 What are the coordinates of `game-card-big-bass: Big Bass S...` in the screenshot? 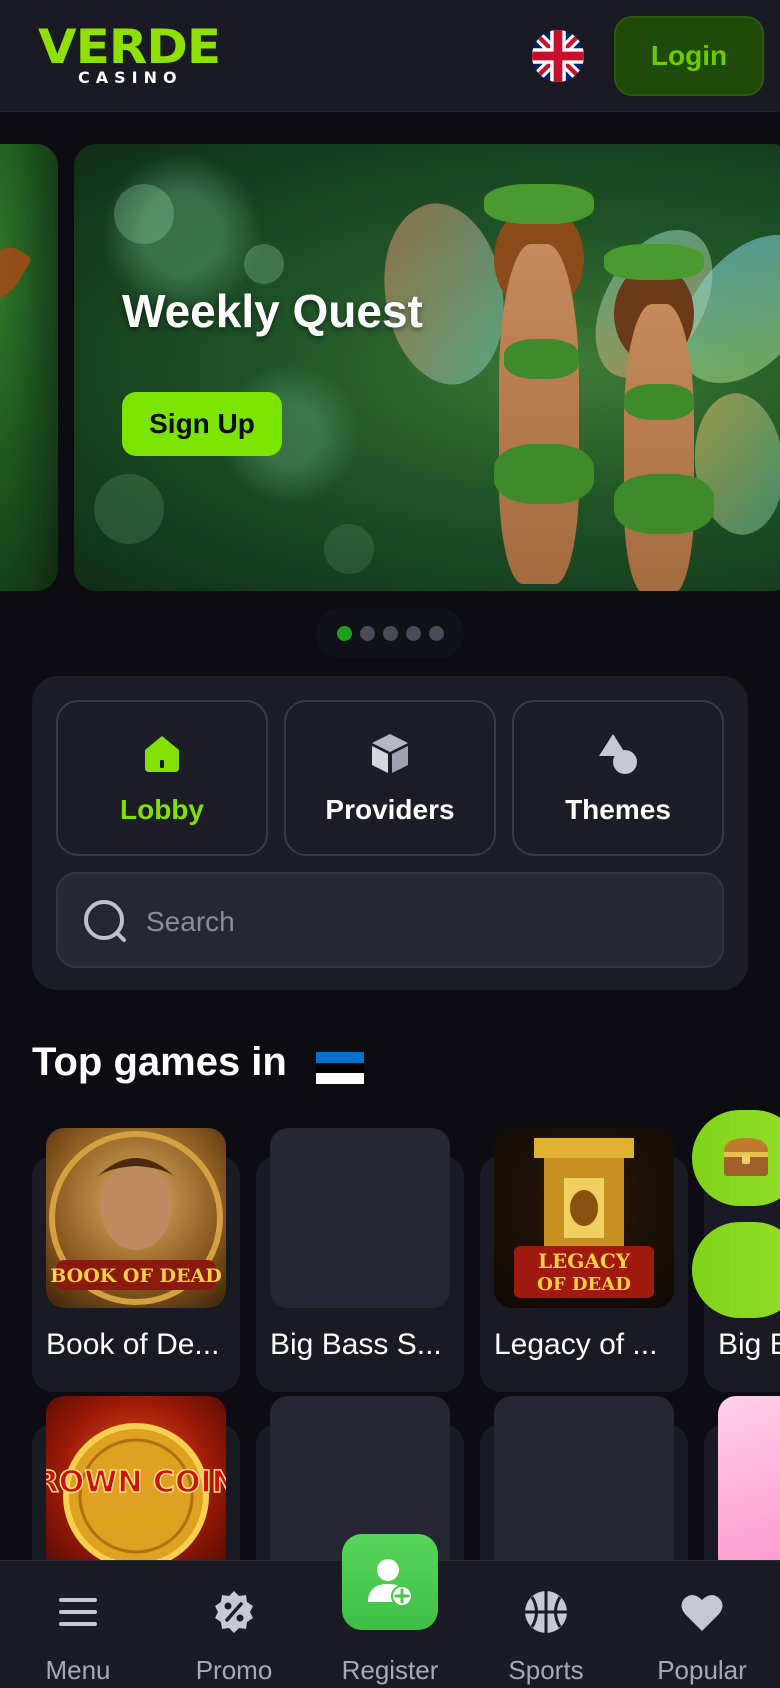 It's located at (360, 1260).